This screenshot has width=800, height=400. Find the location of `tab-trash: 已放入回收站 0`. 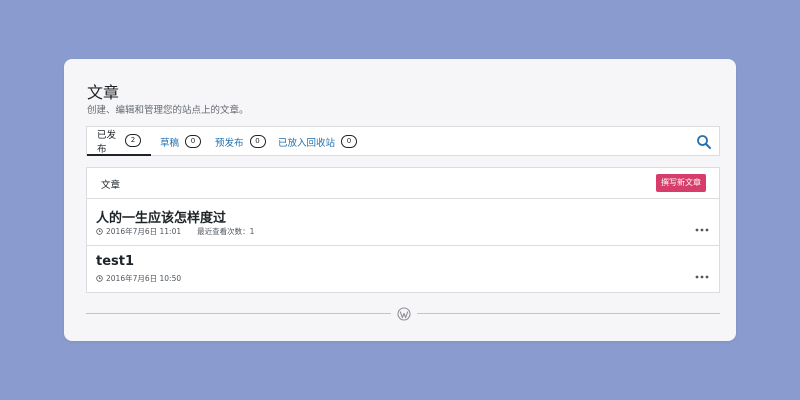

tab-trash: 已放入回收站 0 is located at coordinates (318, 141).